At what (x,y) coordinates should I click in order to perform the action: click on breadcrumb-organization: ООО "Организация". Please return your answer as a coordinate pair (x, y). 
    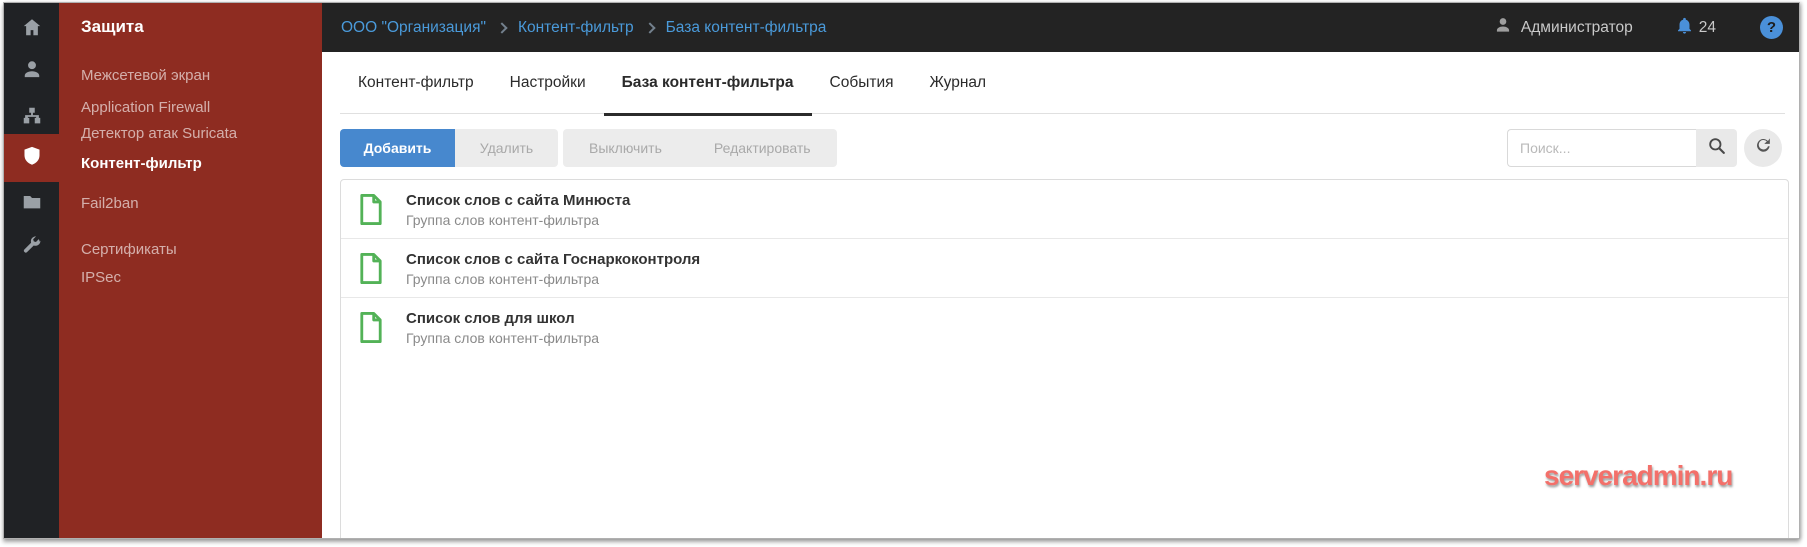
    Looking at the image, I should click on (413, 28).